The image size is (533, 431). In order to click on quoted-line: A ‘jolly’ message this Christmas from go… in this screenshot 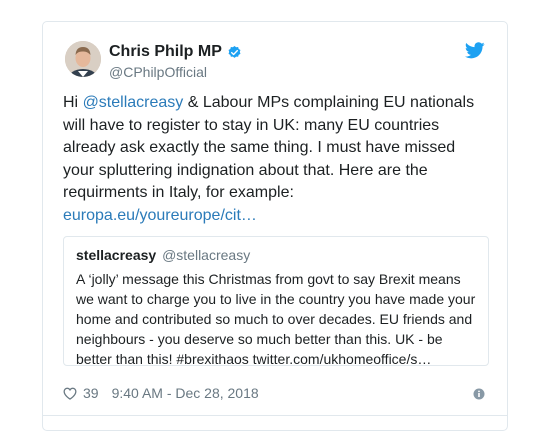, I will do `click(268, 279)`.